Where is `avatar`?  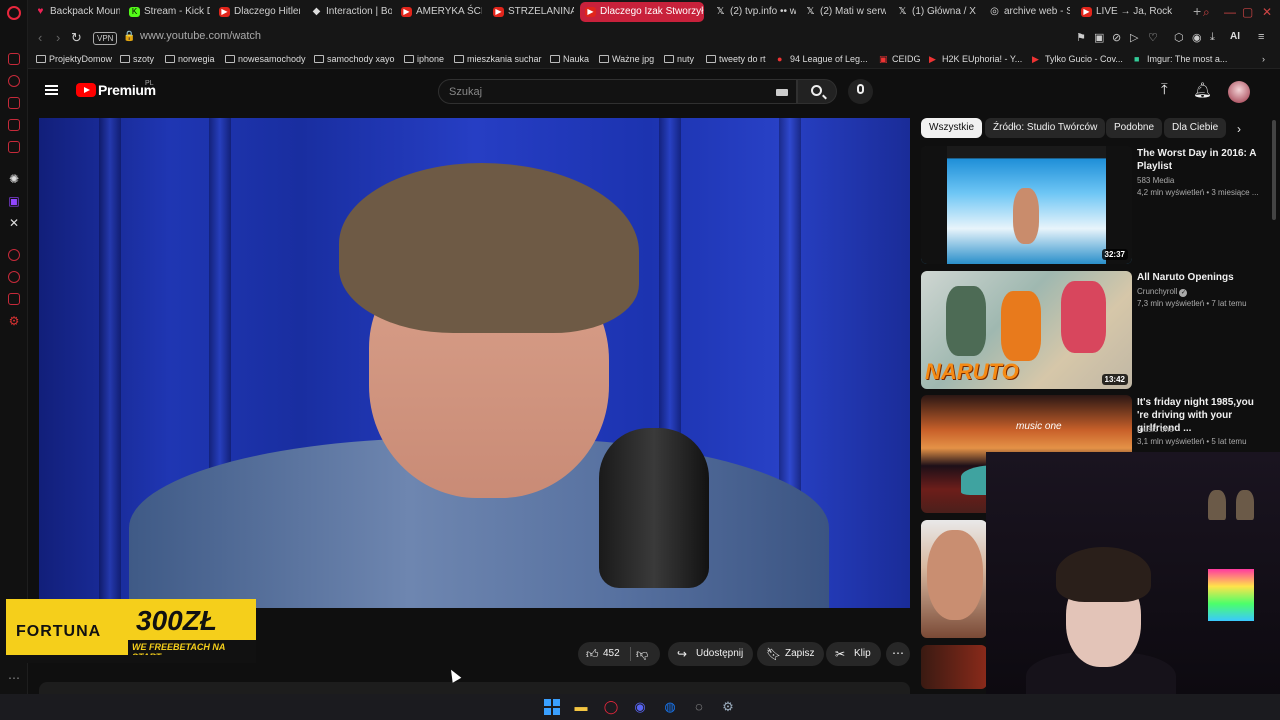
avatar is located at coordinates (1239, 92).